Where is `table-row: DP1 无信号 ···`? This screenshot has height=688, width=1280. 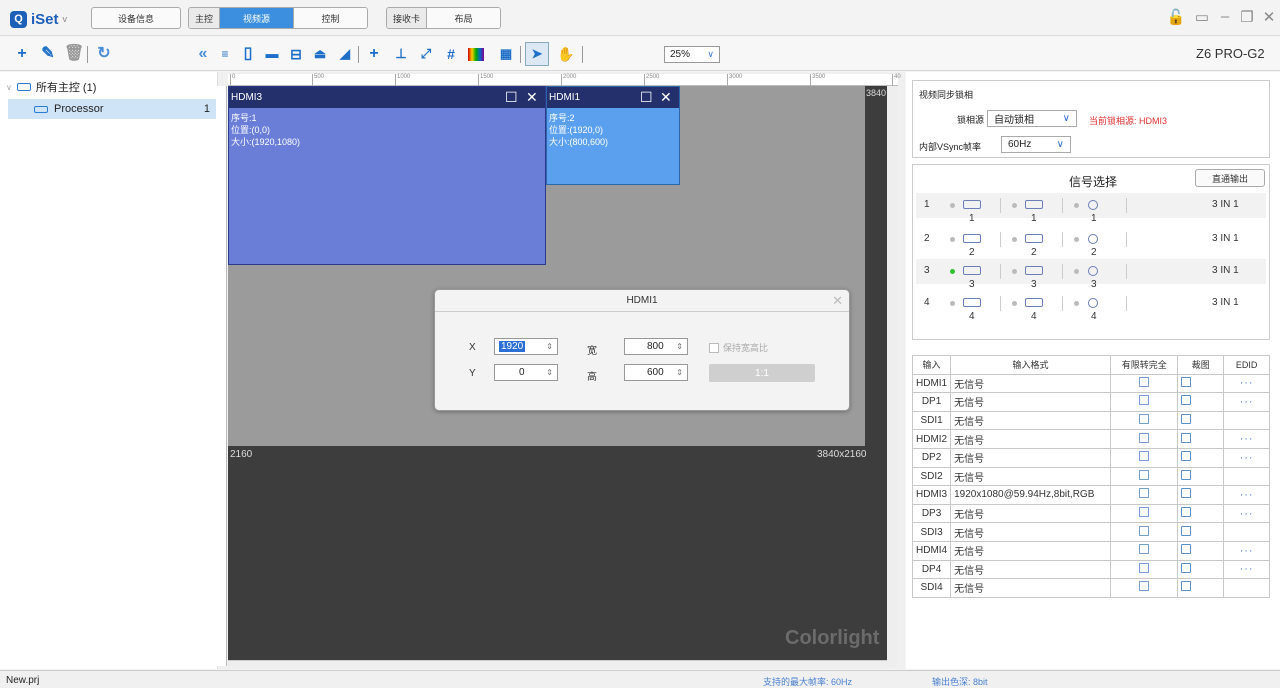 table-row: DP1 无信号 ··· is located at coordinates (1090, 402).